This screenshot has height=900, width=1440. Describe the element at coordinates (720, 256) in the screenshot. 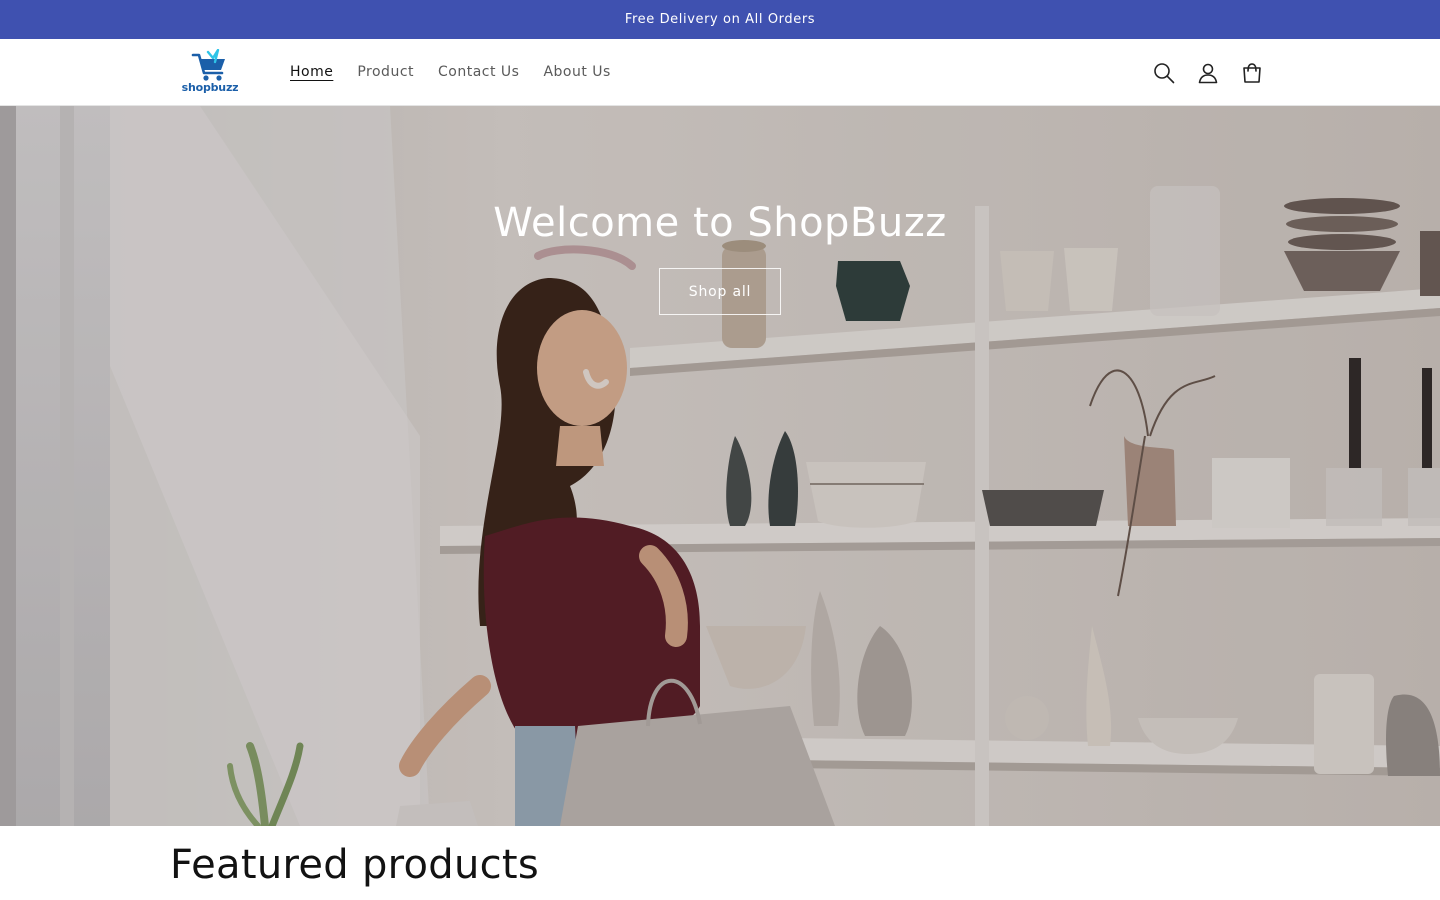

I see `hero-content: Welcome to ShopBuzz Shop all` at that location.